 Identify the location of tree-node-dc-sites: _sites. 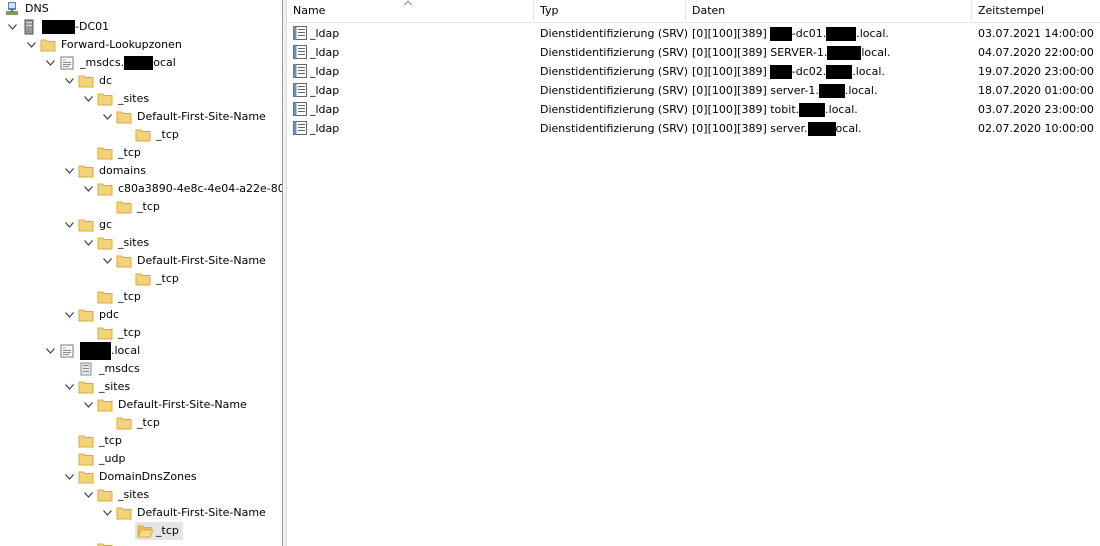
(116, 99).